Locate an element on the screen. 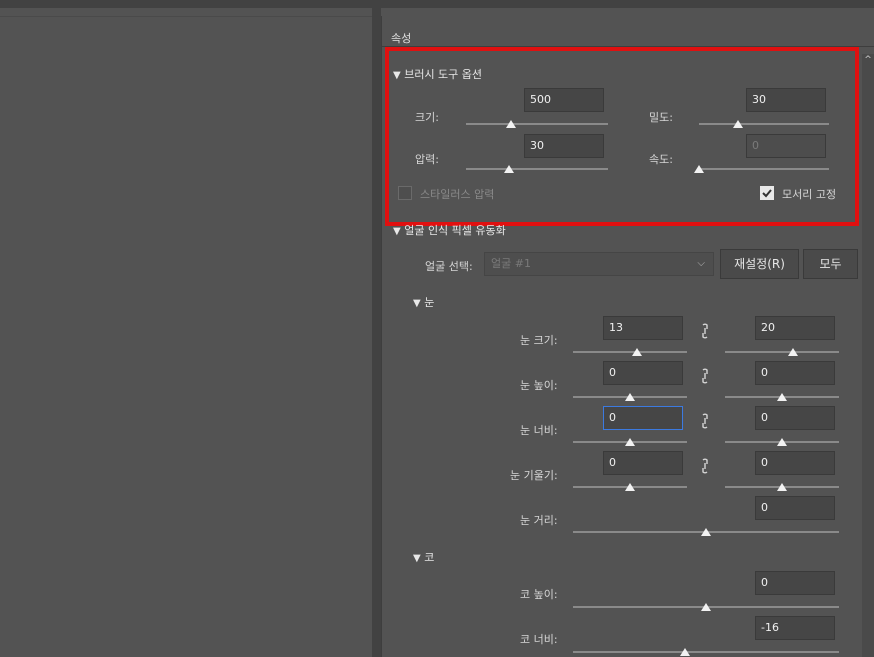 The width and height of the screenshot is (874, 657). eye-distance-label: 눈 거리: is located at coordinates (539, 520).